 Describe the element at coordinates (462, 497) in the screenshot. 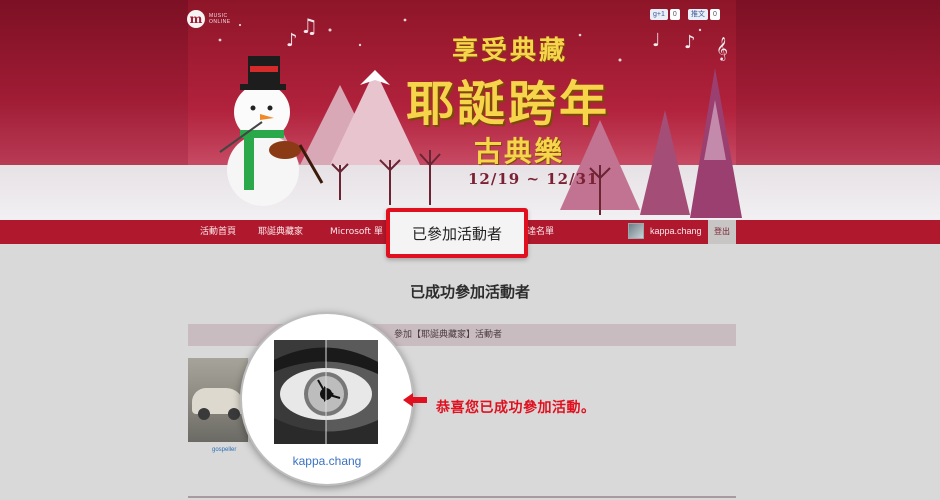

I see `divider` at that location.